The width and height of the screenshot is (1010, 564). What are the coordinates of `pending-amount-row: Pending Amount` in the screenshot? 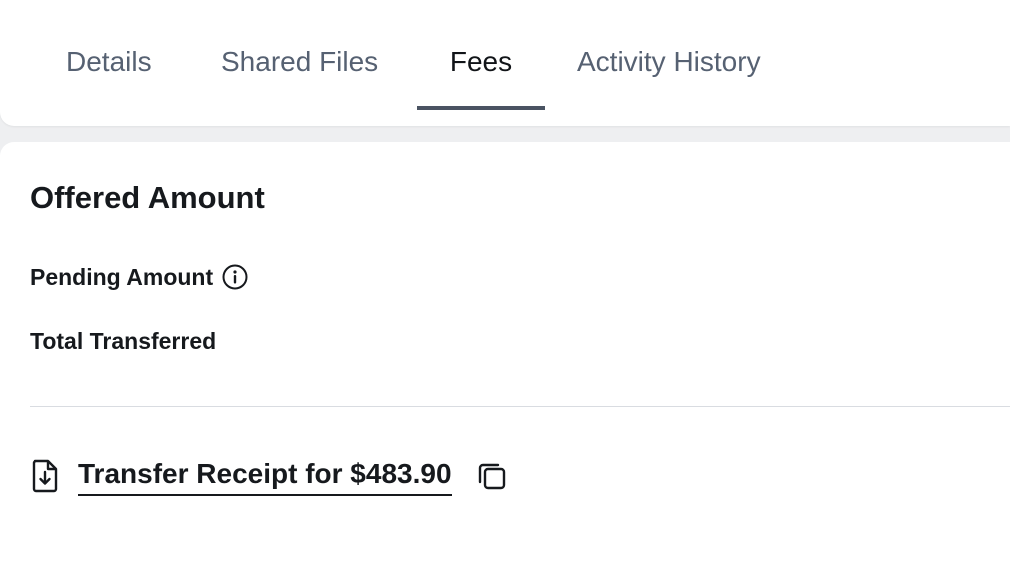 It's located at (139, 277).